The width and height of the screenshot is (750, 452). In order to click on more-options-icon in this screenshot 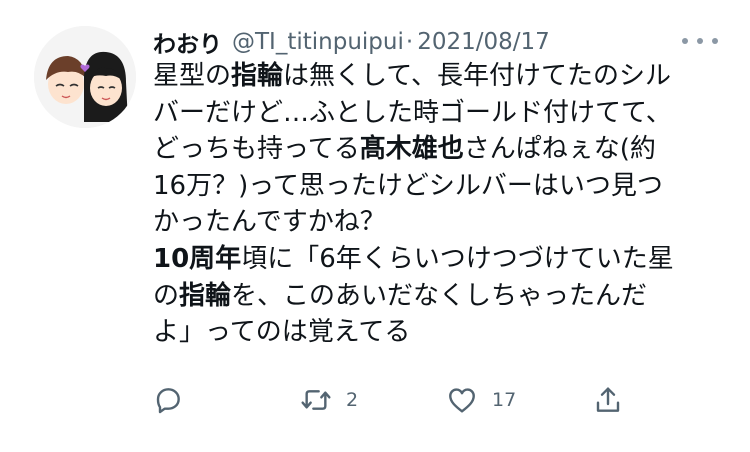, I will do `click(700, 41)`.